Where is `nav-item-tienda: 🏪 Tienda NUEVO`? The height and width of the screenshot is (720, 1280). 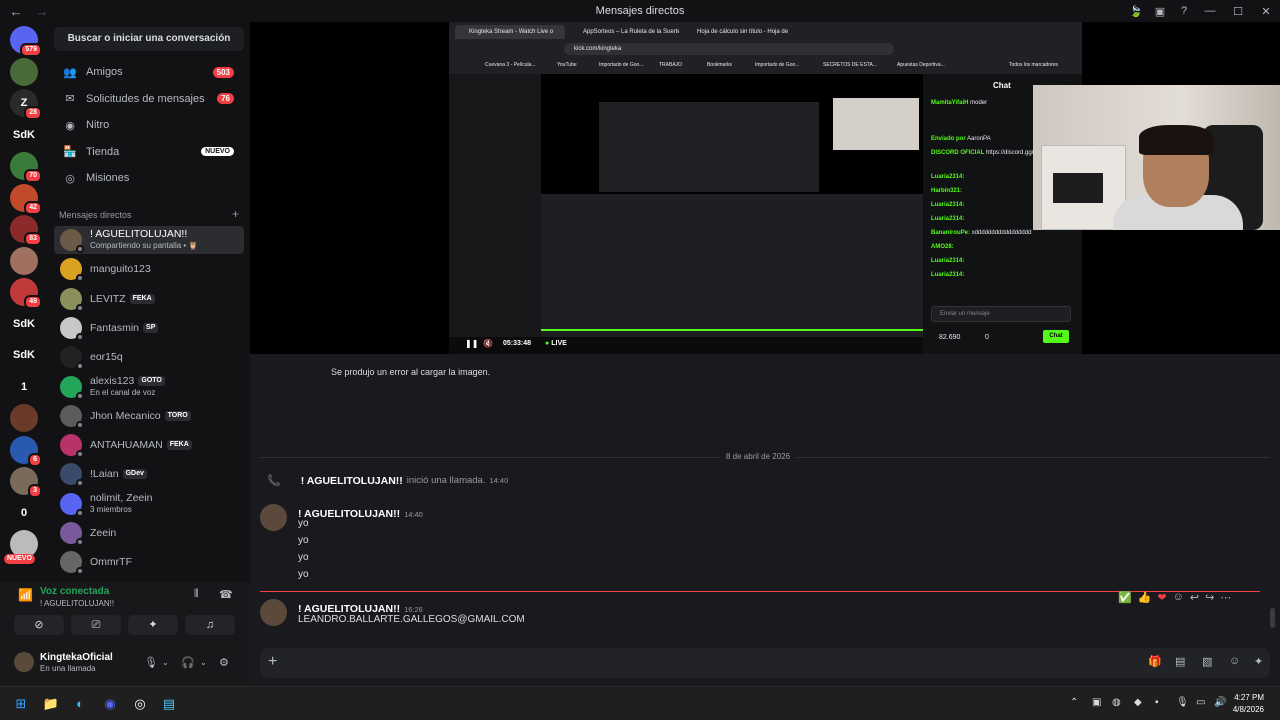 nav-item-tienda: 🏪 Tienda NUEVO is located at coordinates (149, 152).